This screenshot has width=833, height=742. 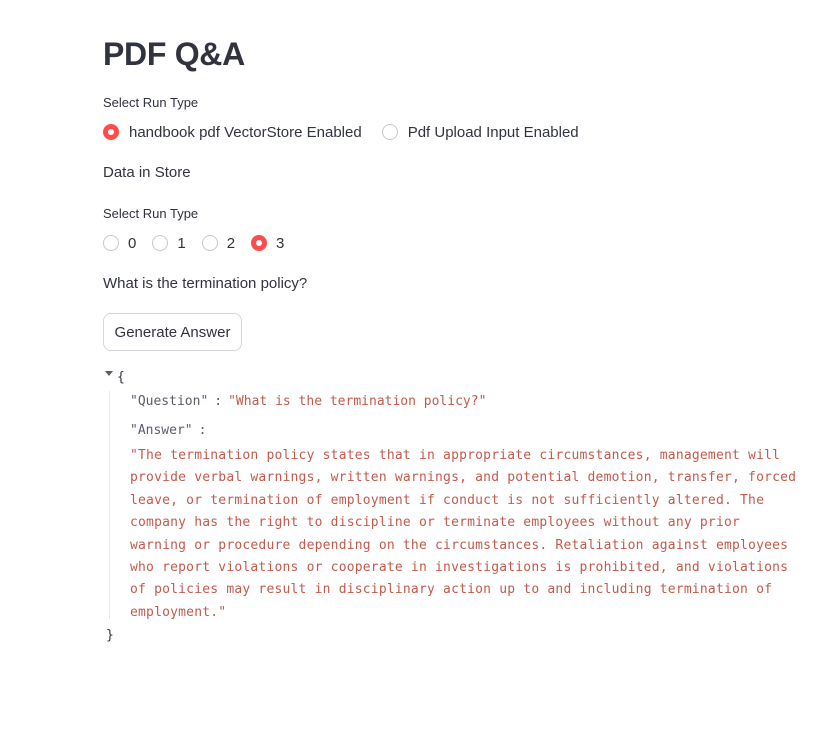 What do you see at coordinates (169, 401) in the screenshot?
I see `json-question-key: "Question"` at bounding box center [169, 401].